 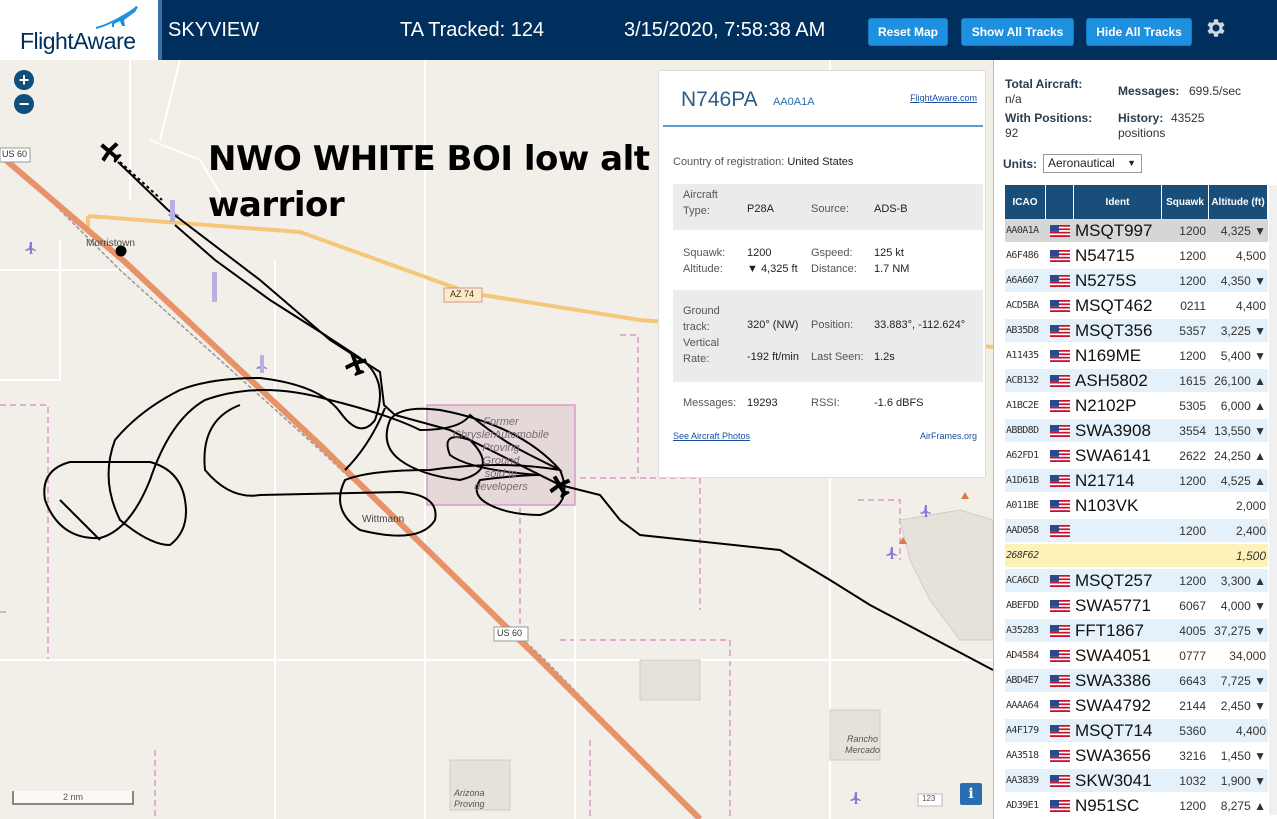 I want to click on aircraft-photos-link: See Aircraft Photos, so click(x=711, y=436).